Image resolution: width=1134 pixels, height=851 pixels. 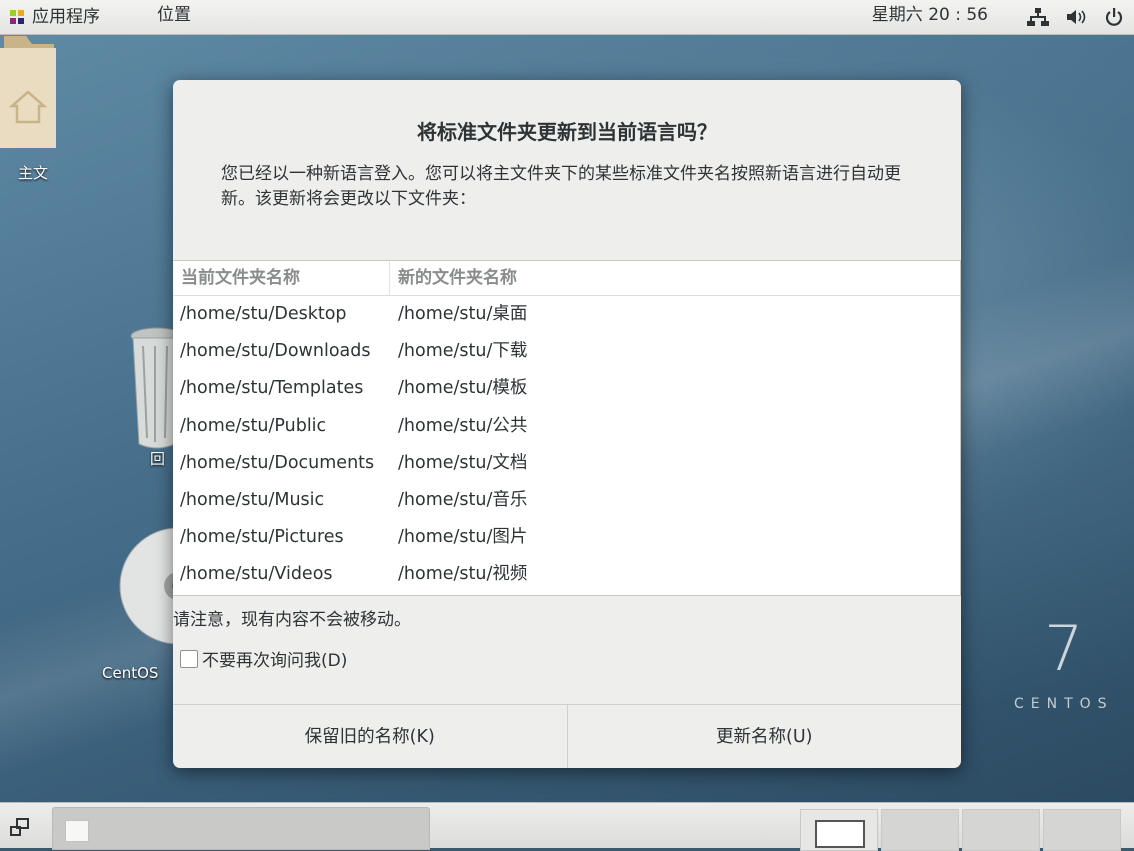 I want to click on network-icon, so click(x=1038, y=17).